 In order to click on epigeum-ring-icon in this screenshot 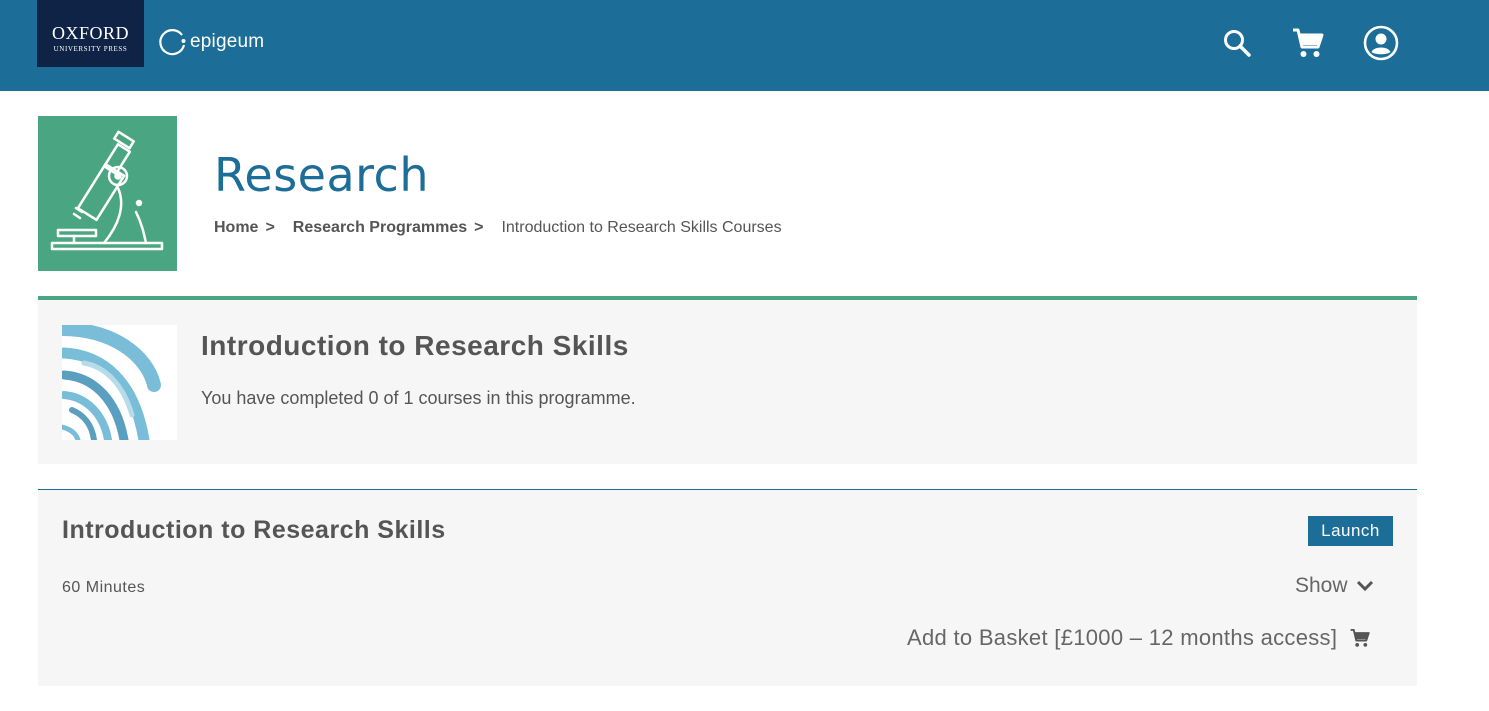, I will do `click(173, 42)`.